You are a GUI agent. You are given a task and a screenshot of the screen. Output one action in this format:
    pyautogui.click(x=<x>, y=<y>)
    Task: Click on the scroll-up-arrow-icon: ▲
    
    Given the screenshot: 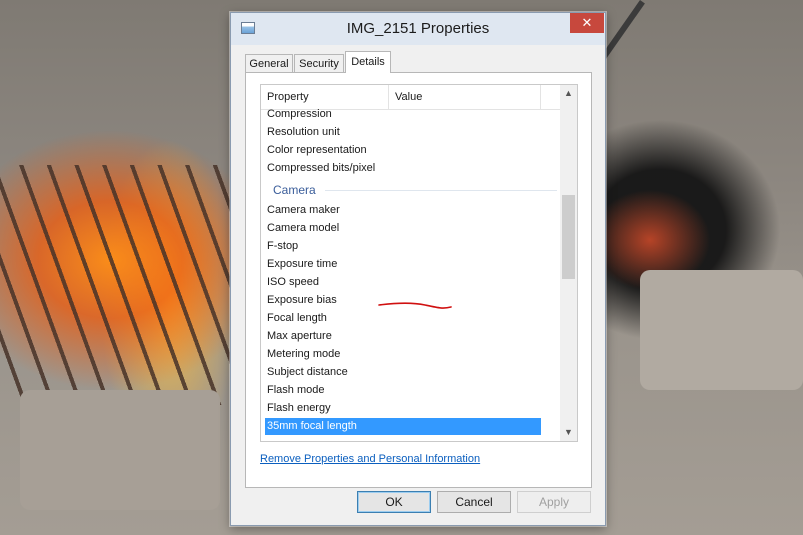 What is the action you would take?
    pyautogui.click(x=568, y=93)
    